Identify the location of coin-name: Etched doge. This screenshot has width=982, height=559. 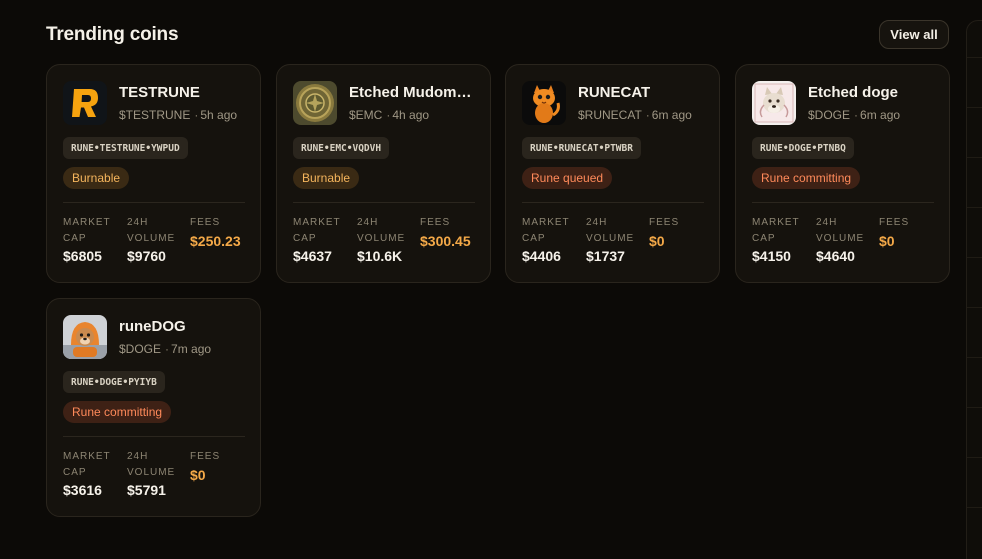
(853, 92).